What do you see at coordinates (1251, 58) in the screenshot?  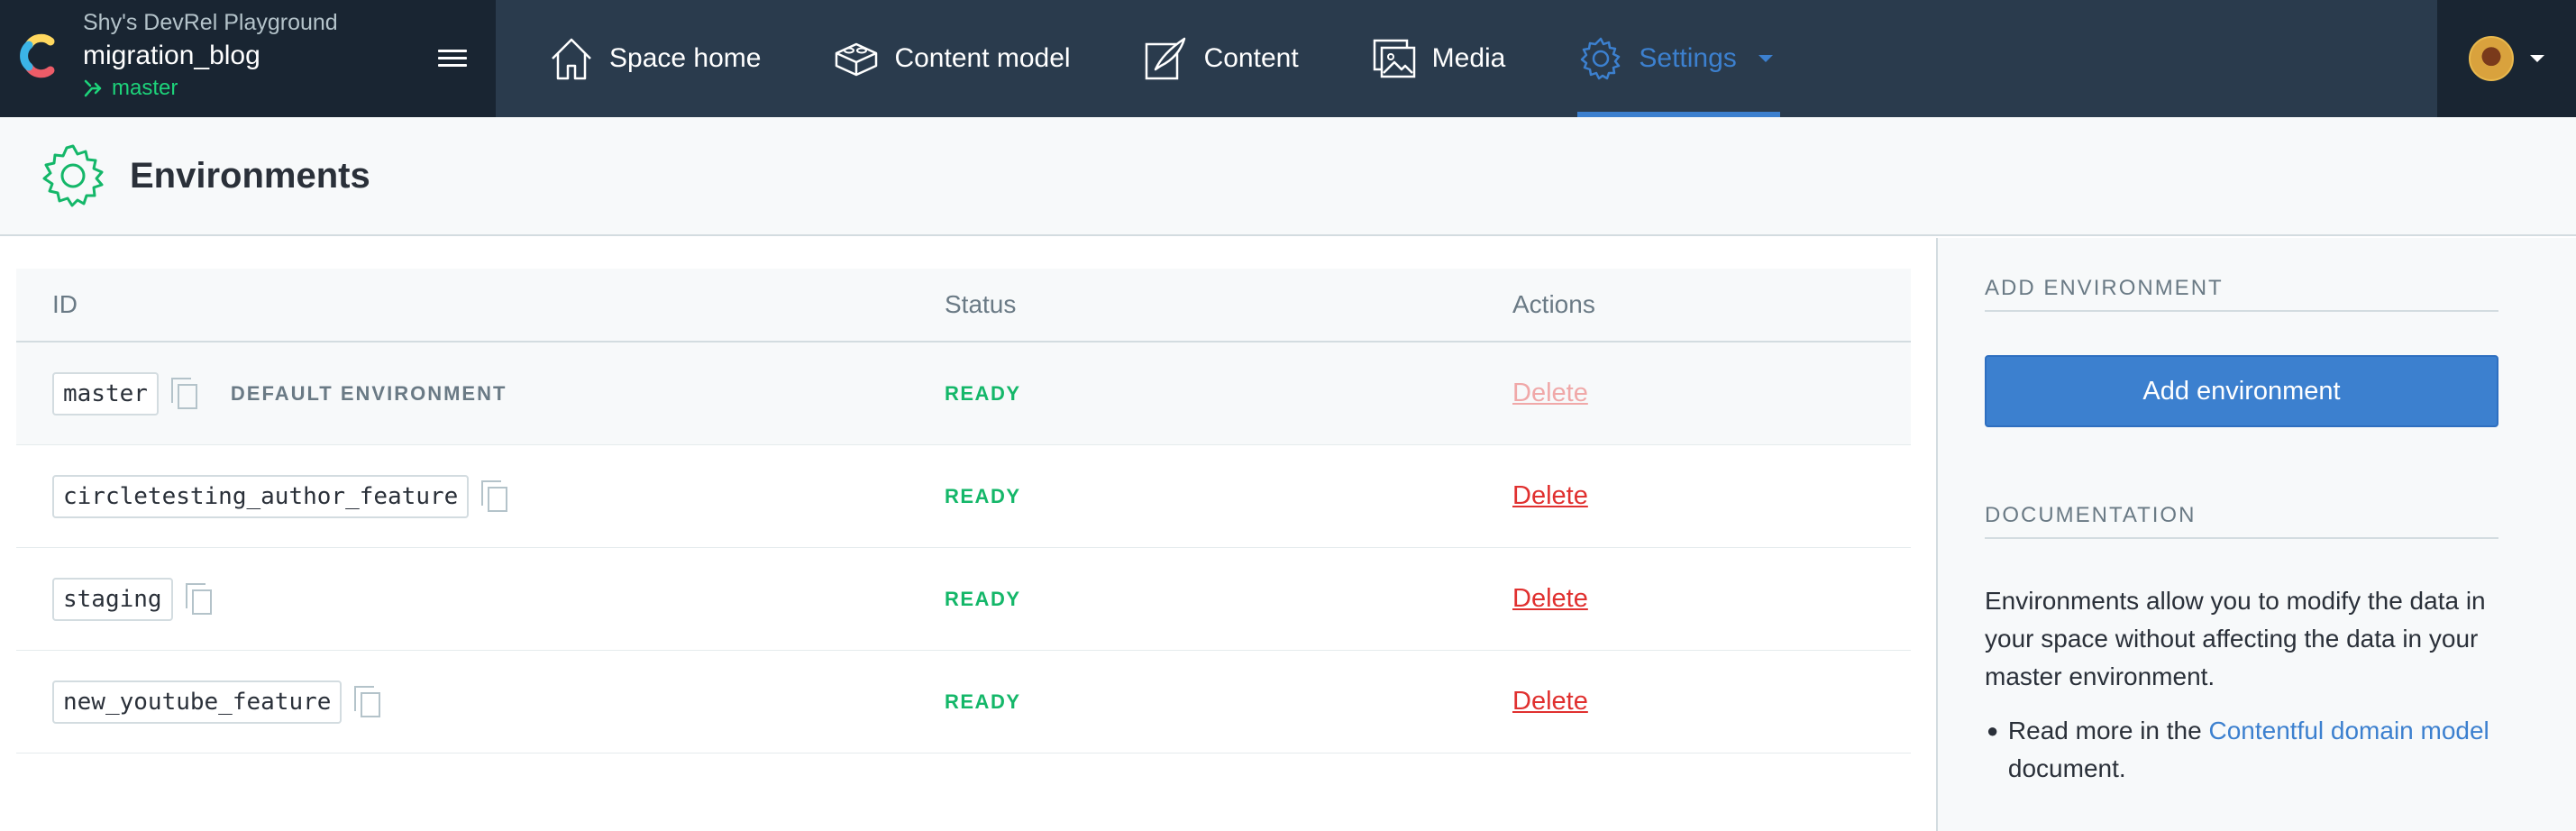 I see `nav-label: Content` at bounding box center [1251, 58].